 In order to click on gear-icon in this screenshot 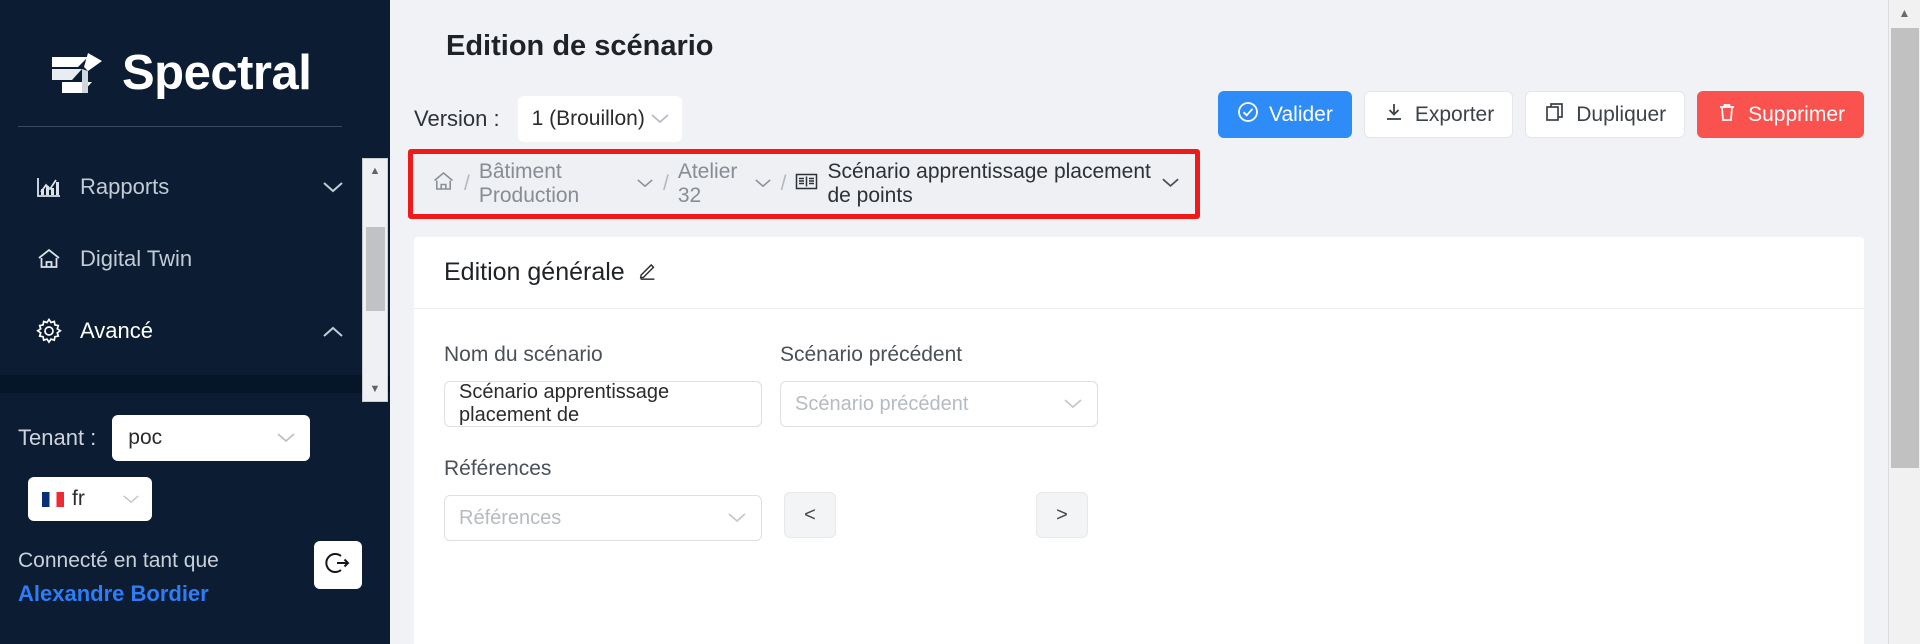, I will do `click(49, 331)`.